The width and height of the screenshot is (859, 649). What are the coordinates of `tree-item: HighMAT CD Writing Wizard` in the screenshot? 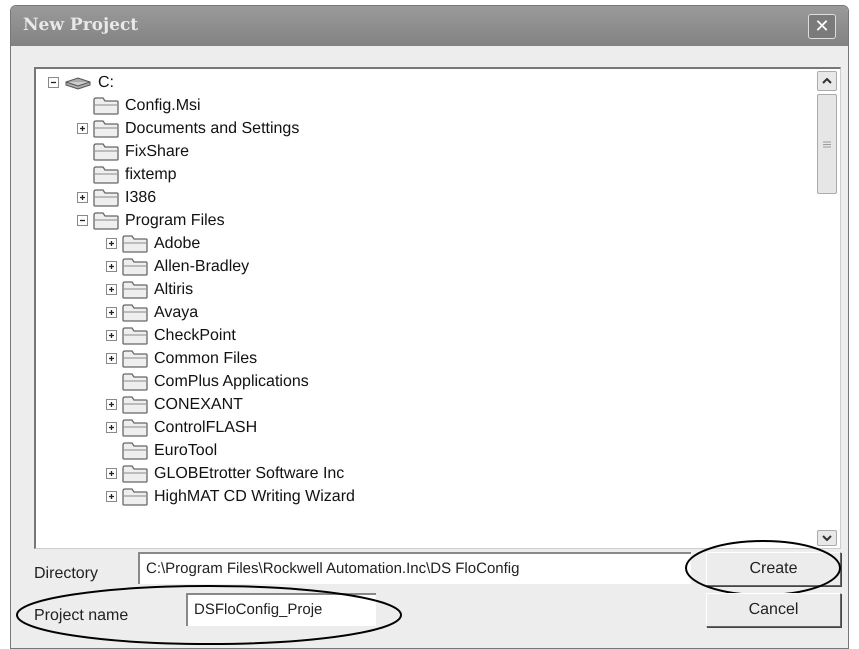 It's located at (254, 496).